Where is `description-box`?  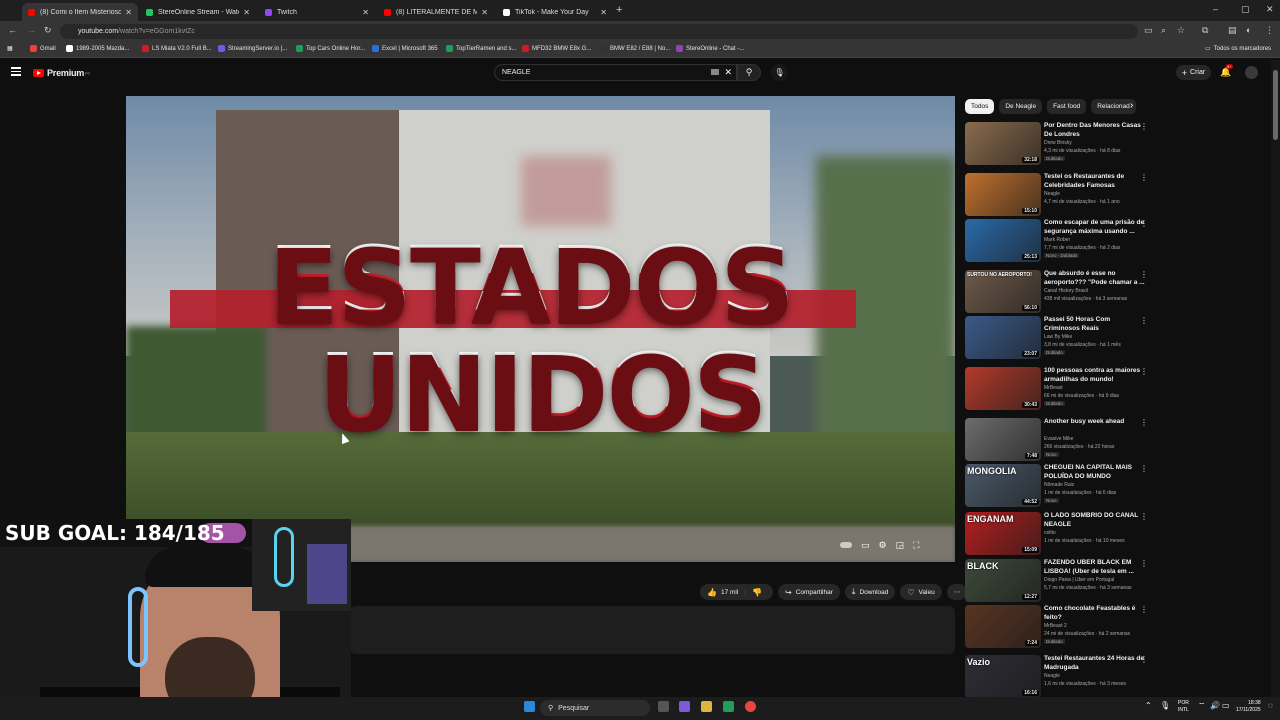
description-box is located at coordinates (652, 630).